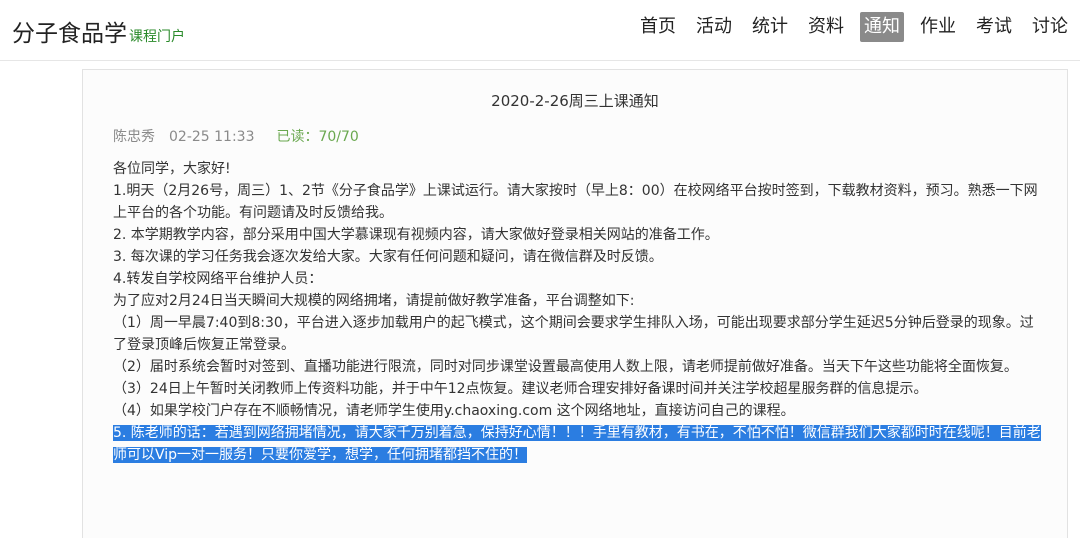 Image resolution: width=1080 pixels, height=538 pixels. What do you see at coordinates (770, 27) in the screenshot?
I see `nav-statistics: 统计` at bounding box center [770, 27].